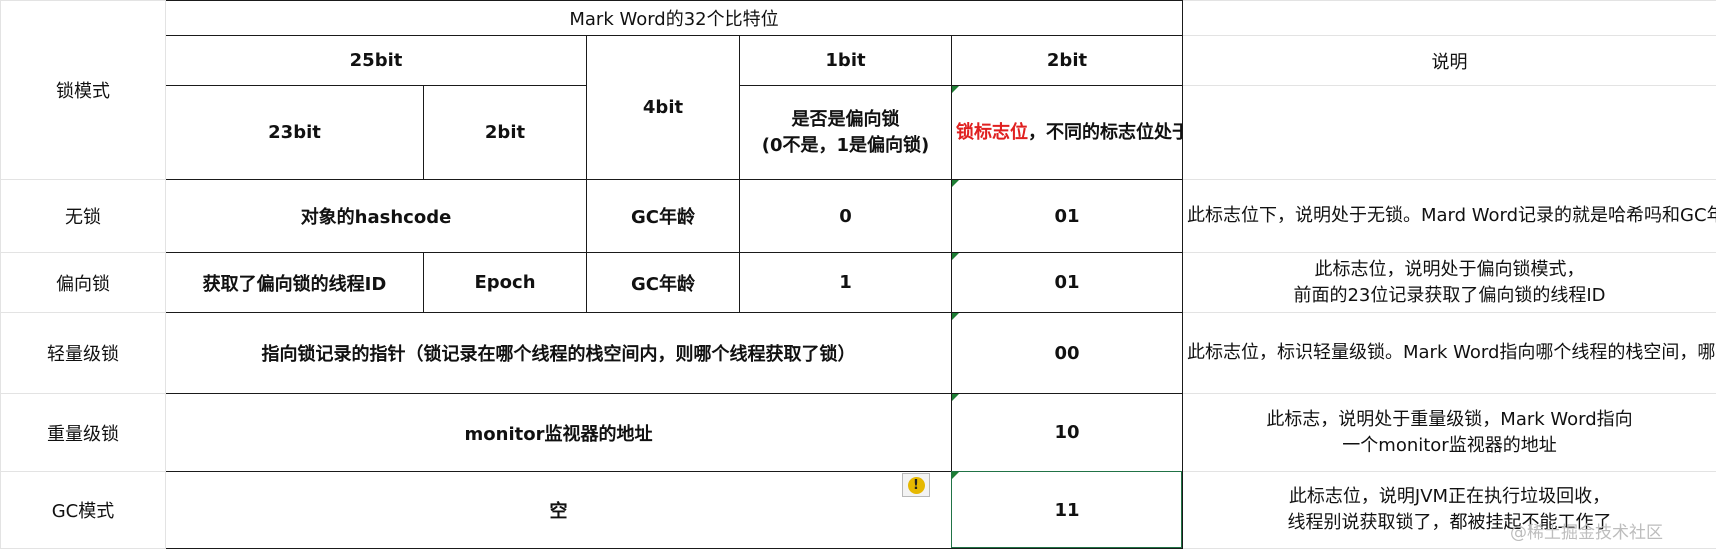 This screenshot has height=549, width=1716. I want to click on header-biased-flag-desc: 是否是偏向锁 (0不是，1是偏向锁), so click(846, 133).